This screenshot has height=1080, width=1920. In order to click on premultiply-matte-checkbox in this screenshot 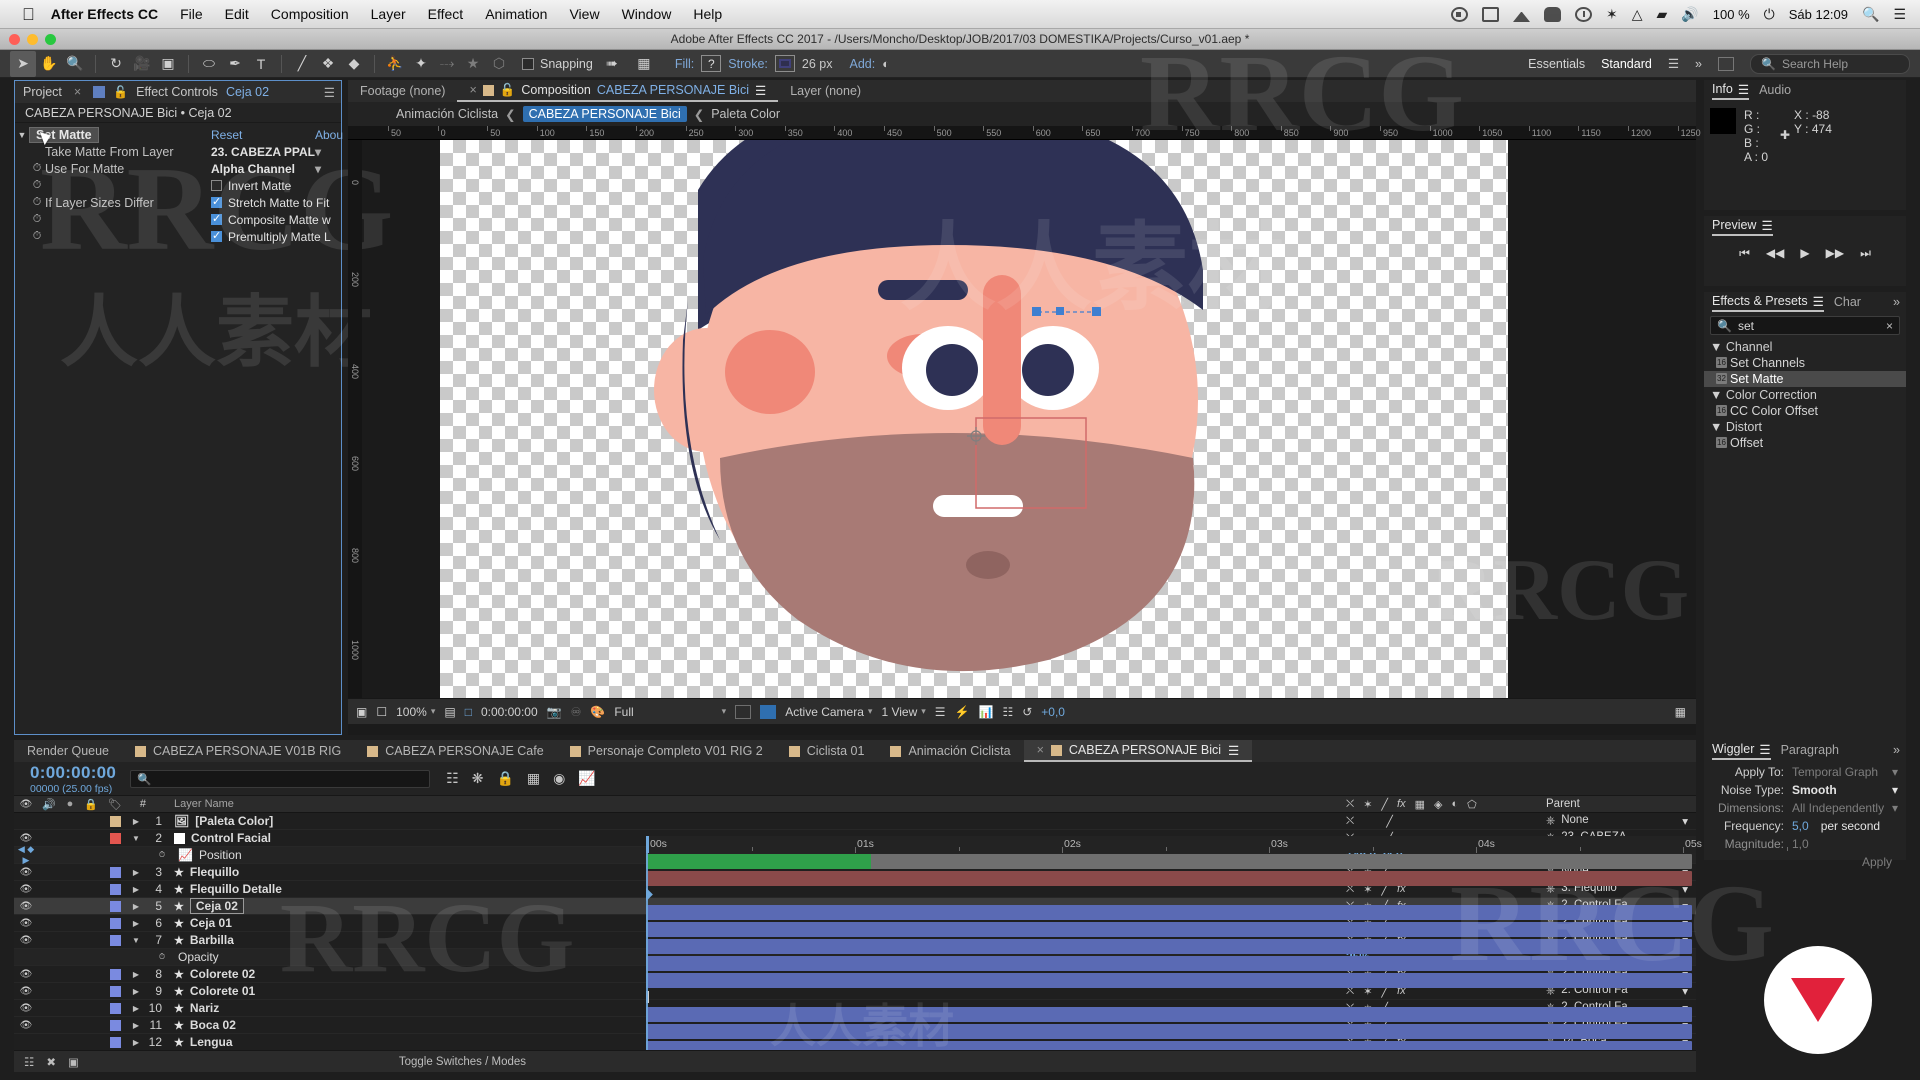, I will do `click(216, 235)`.